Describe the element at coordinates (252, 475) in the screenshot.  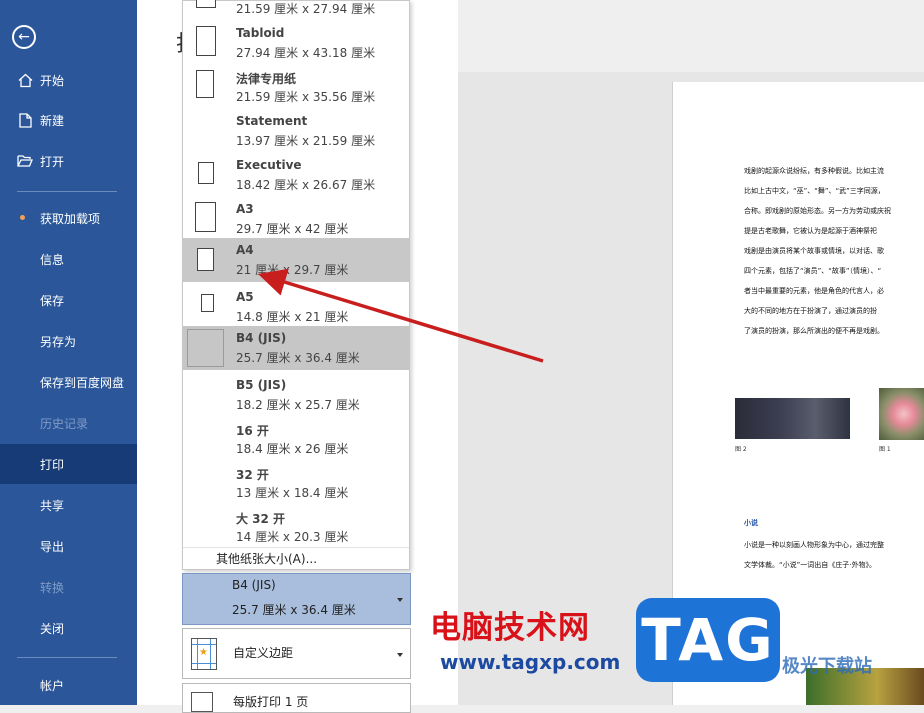
I see `paper-option-name: 32 开` at that location.